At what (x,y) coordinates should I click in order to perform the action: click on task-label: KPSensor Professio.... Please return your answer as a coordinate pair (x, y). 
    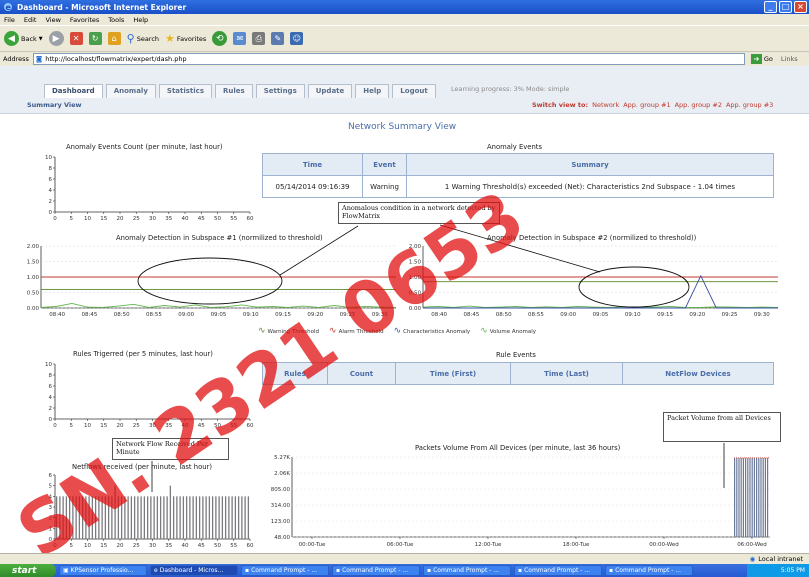
    Looking at the image, I should click on (102, 570).